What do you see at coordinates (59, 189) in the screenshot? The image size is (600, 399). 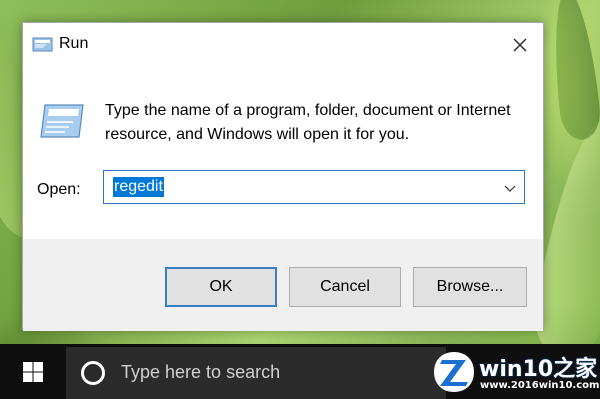 I see `open-label: Open:` at bounding box center [59, 189].